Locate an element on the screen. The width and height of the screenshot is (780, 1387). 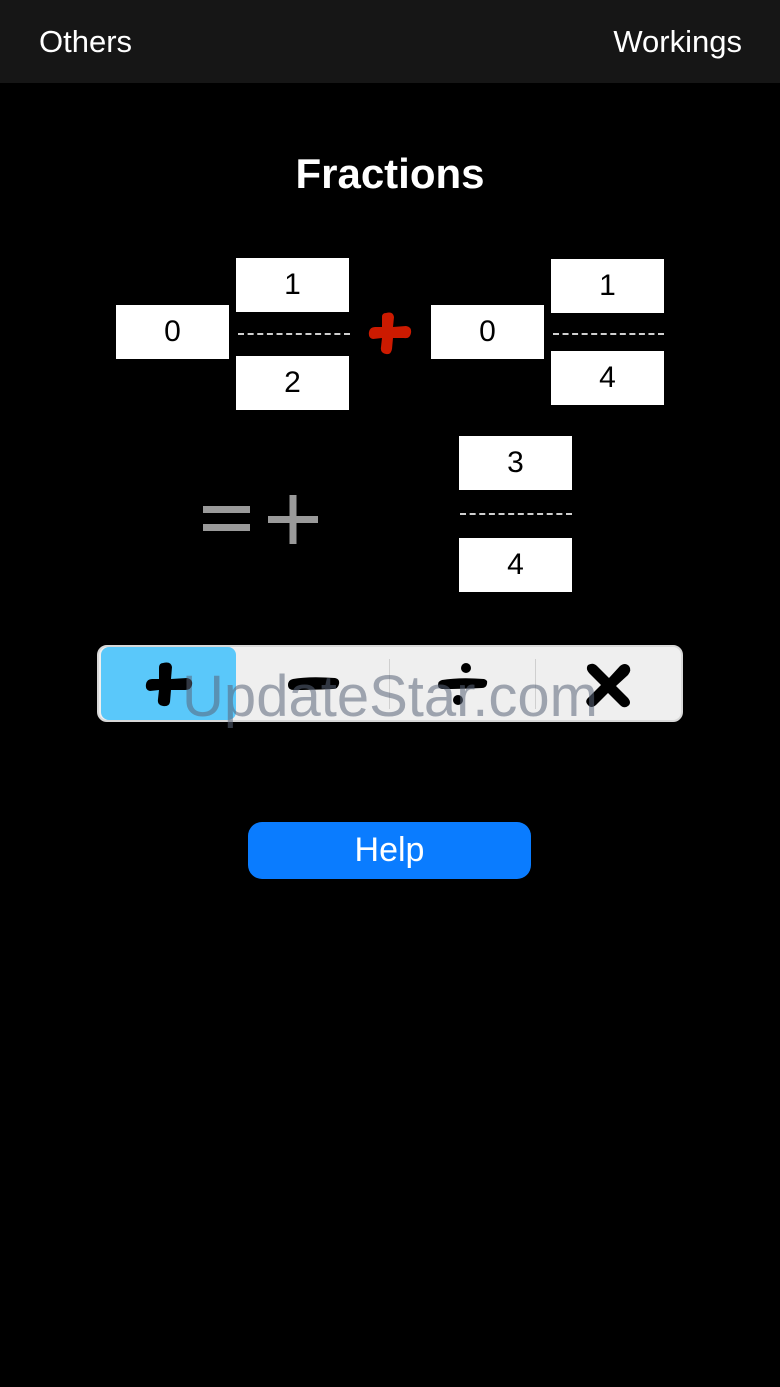
multiply-icon is located at coordinates (608, 685).